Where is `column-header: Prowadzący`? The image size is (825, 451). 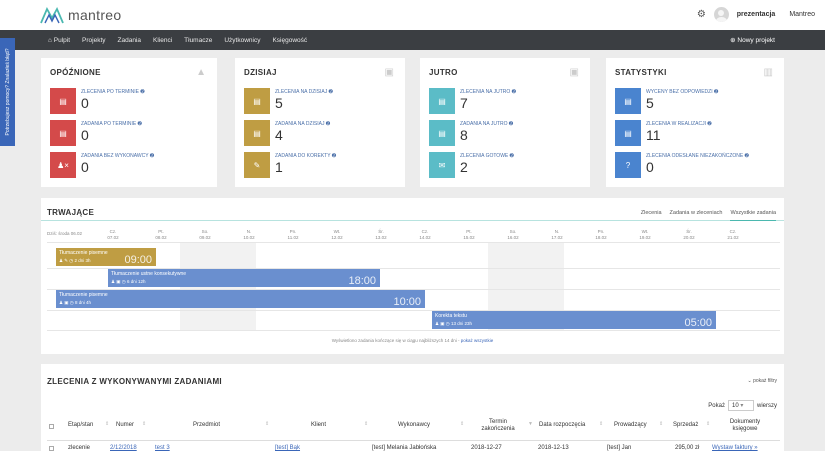
column-header: Prowadzący is located at coordinates (630, 425).